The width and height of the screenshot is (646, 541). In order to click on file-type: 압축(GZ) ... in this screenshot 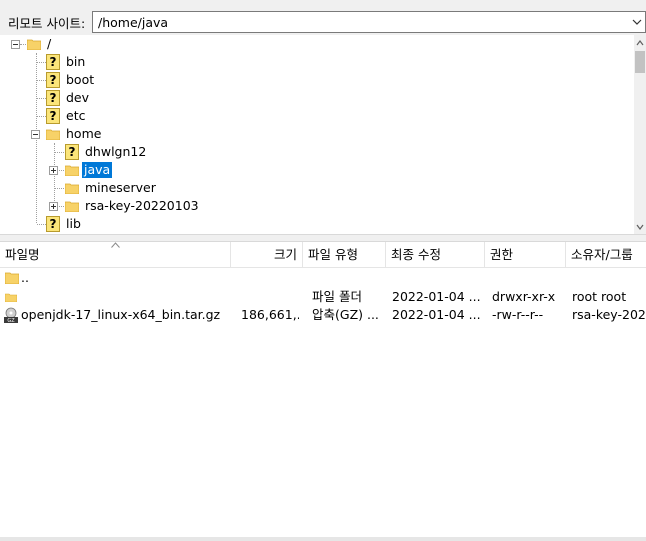, I will do `click(345, 314)`.